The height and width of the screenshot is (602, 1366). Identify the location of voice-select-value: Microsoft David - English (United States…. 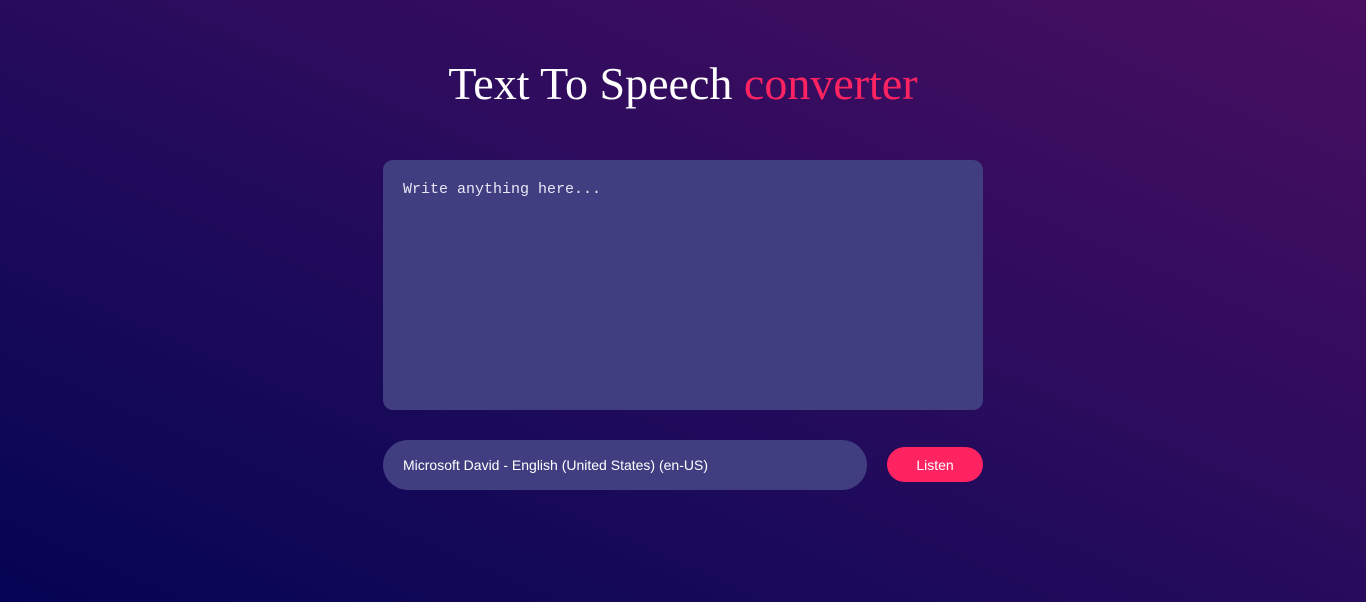
(555, 465).